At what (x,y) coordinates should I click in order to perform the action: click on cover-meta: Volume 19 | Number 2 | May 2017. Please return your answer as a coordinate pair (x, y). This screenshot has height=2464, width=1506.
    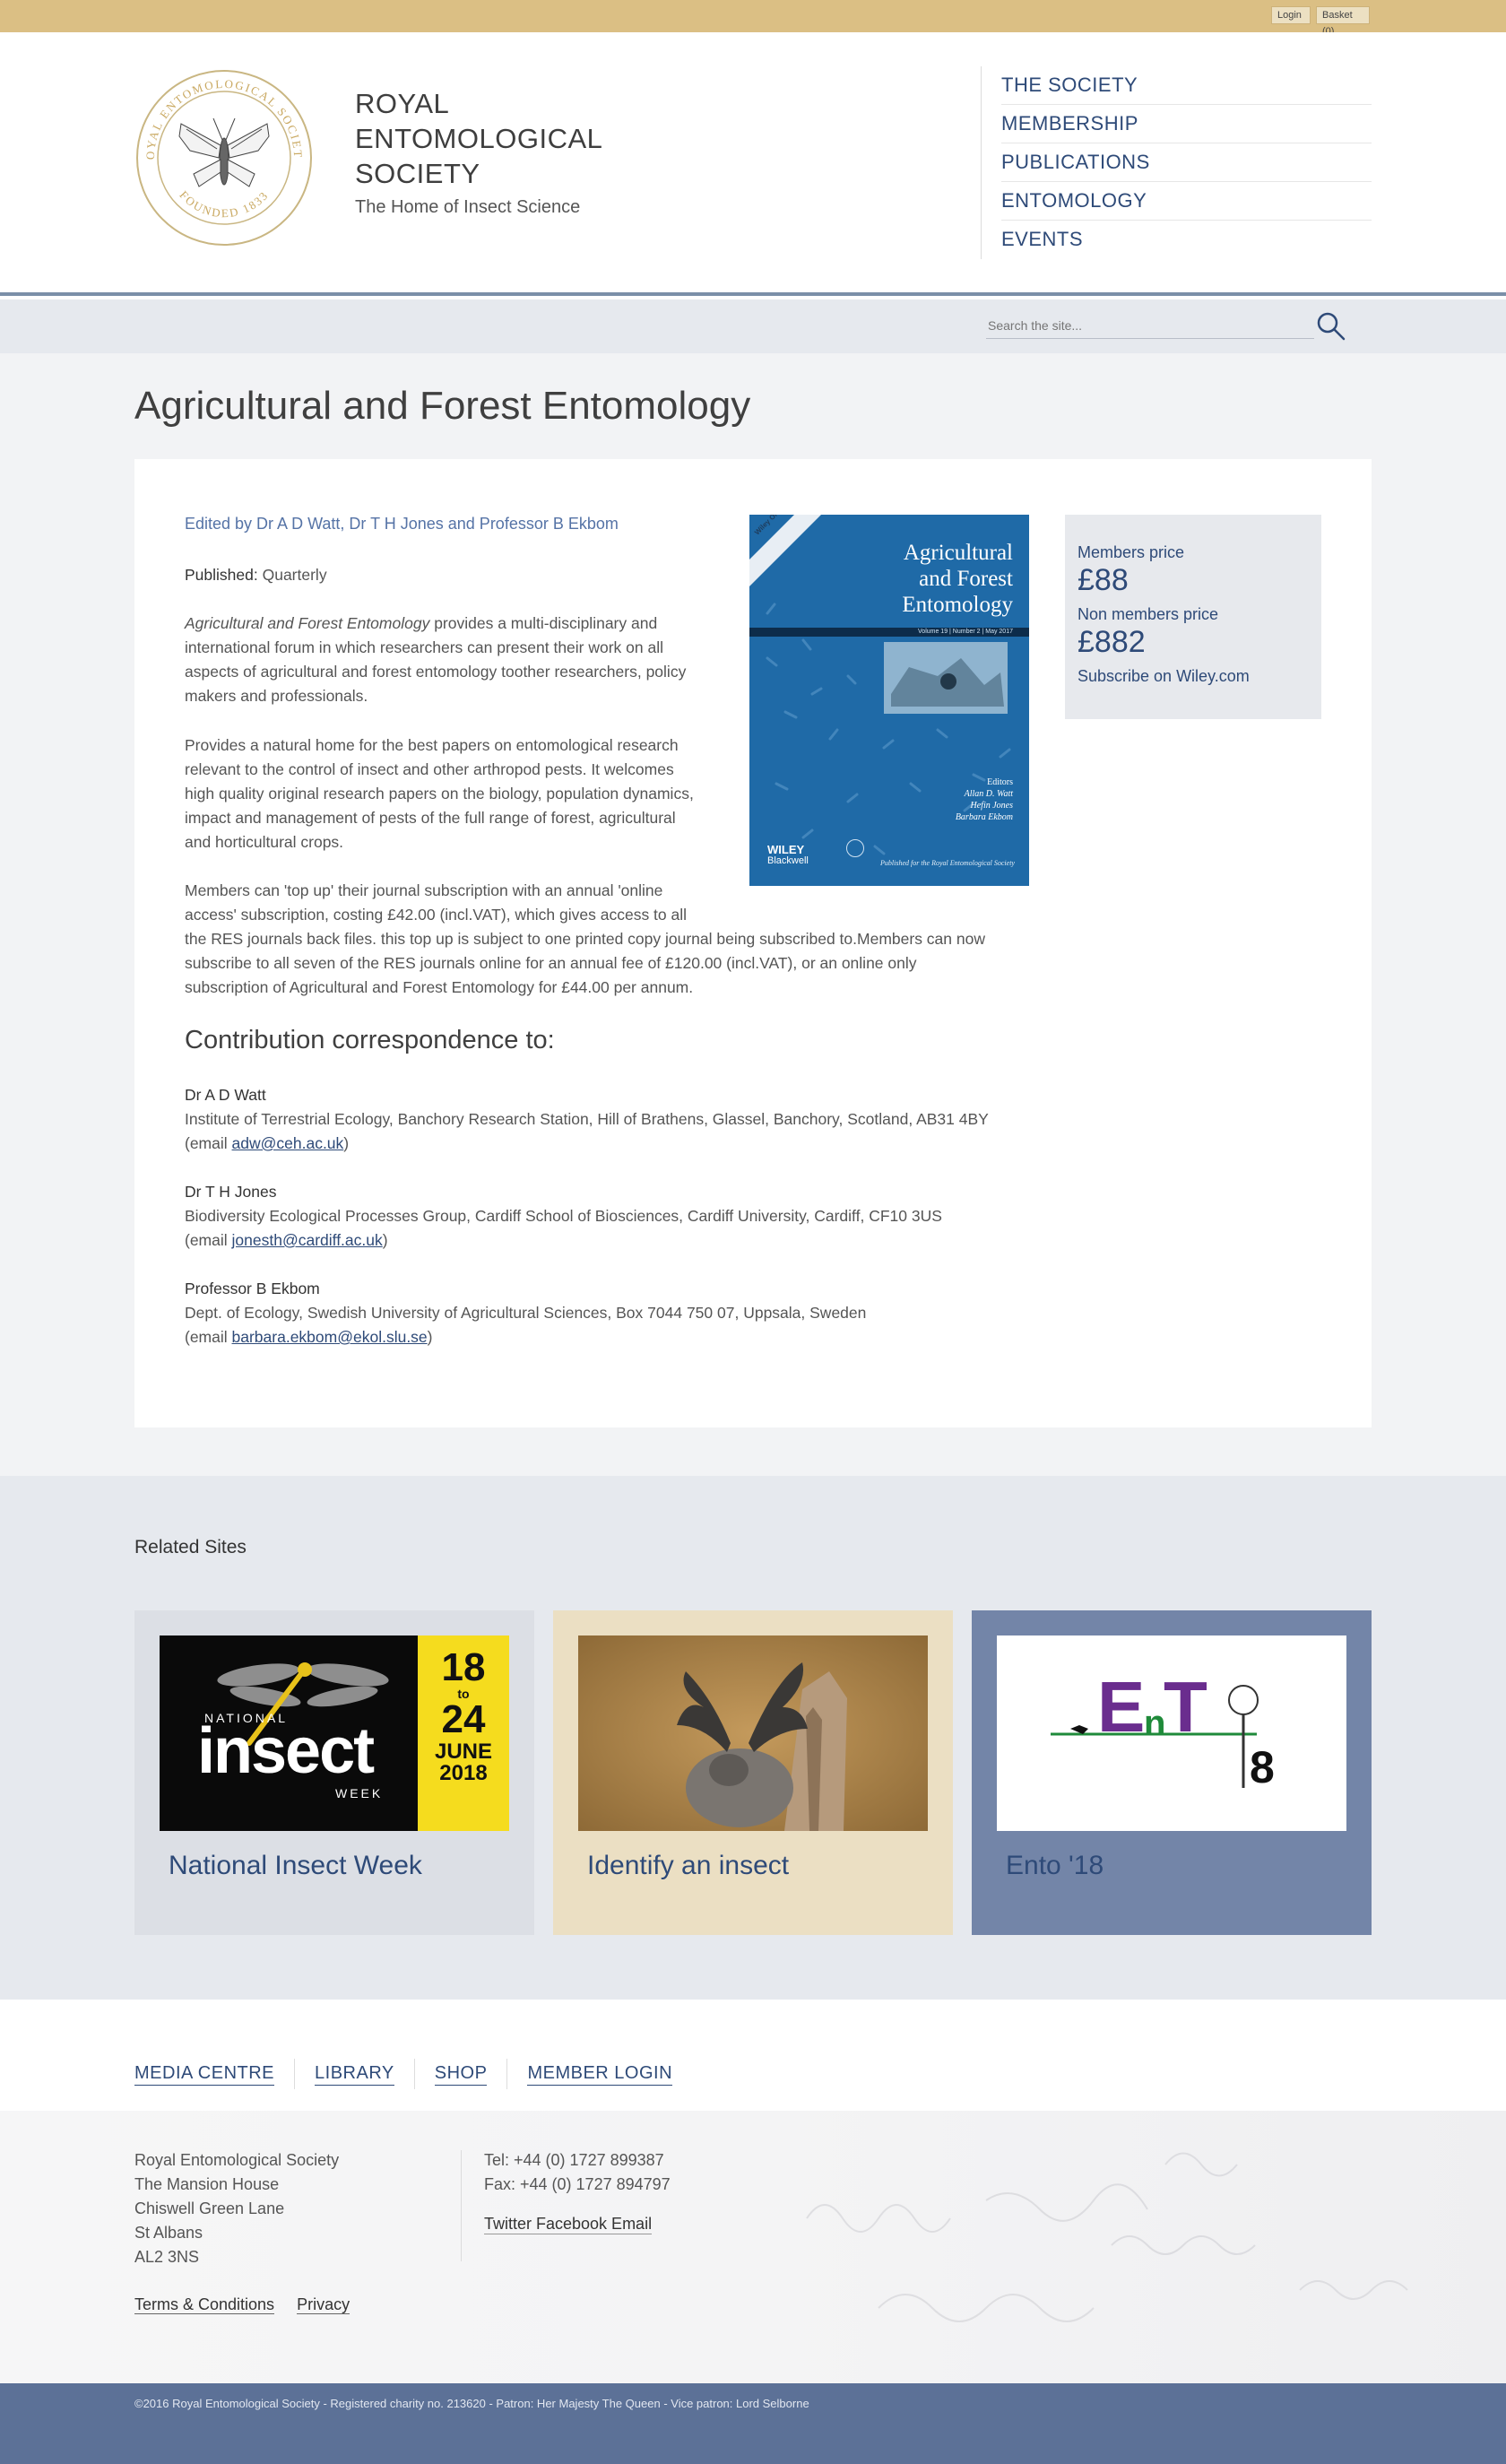
    Looking at the image, I should click on (965, 632).